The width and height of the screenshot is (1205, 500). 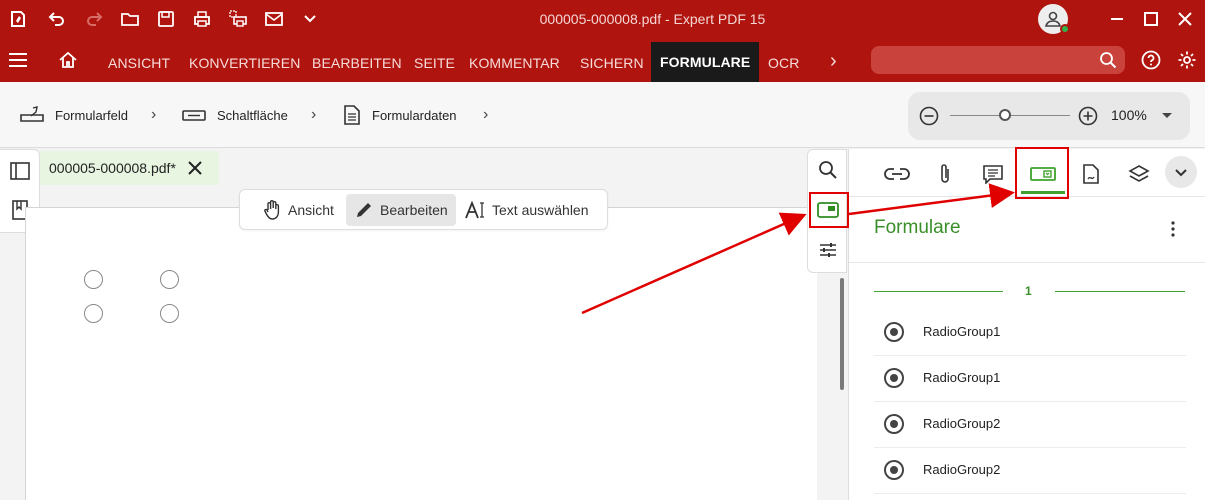 What do you see at coordinates (91, 115) in the screenshot?
I see `ribbon-formularfeld-label: Formularfeld` at bounding box center [91, 115].